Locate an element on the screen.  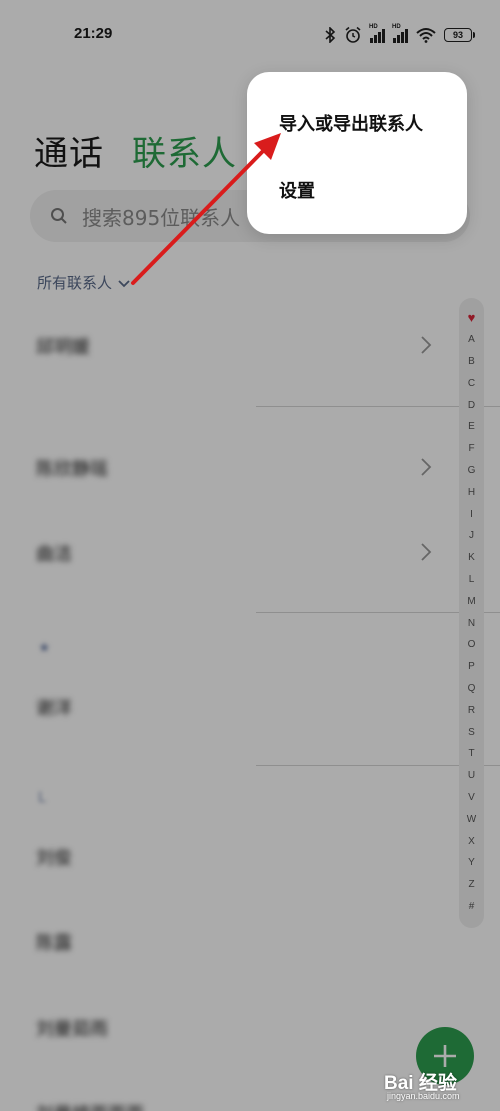
overflow-menu: 导入或导出联系人 设置 is located at coordinates (357, 153).